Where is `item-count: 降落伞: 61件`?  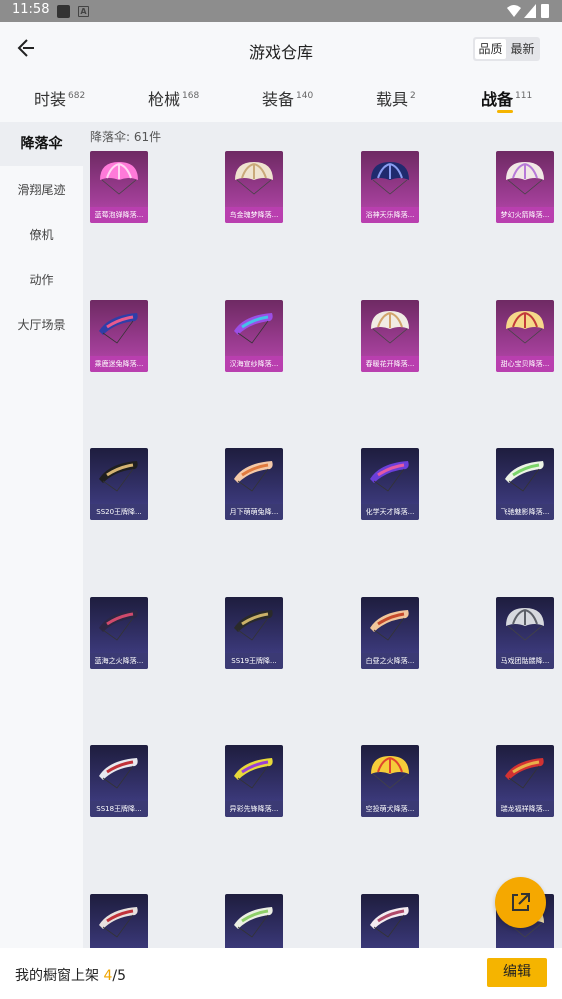
item-count: 降落伞: 61件 is located at coordinates (126, 137).